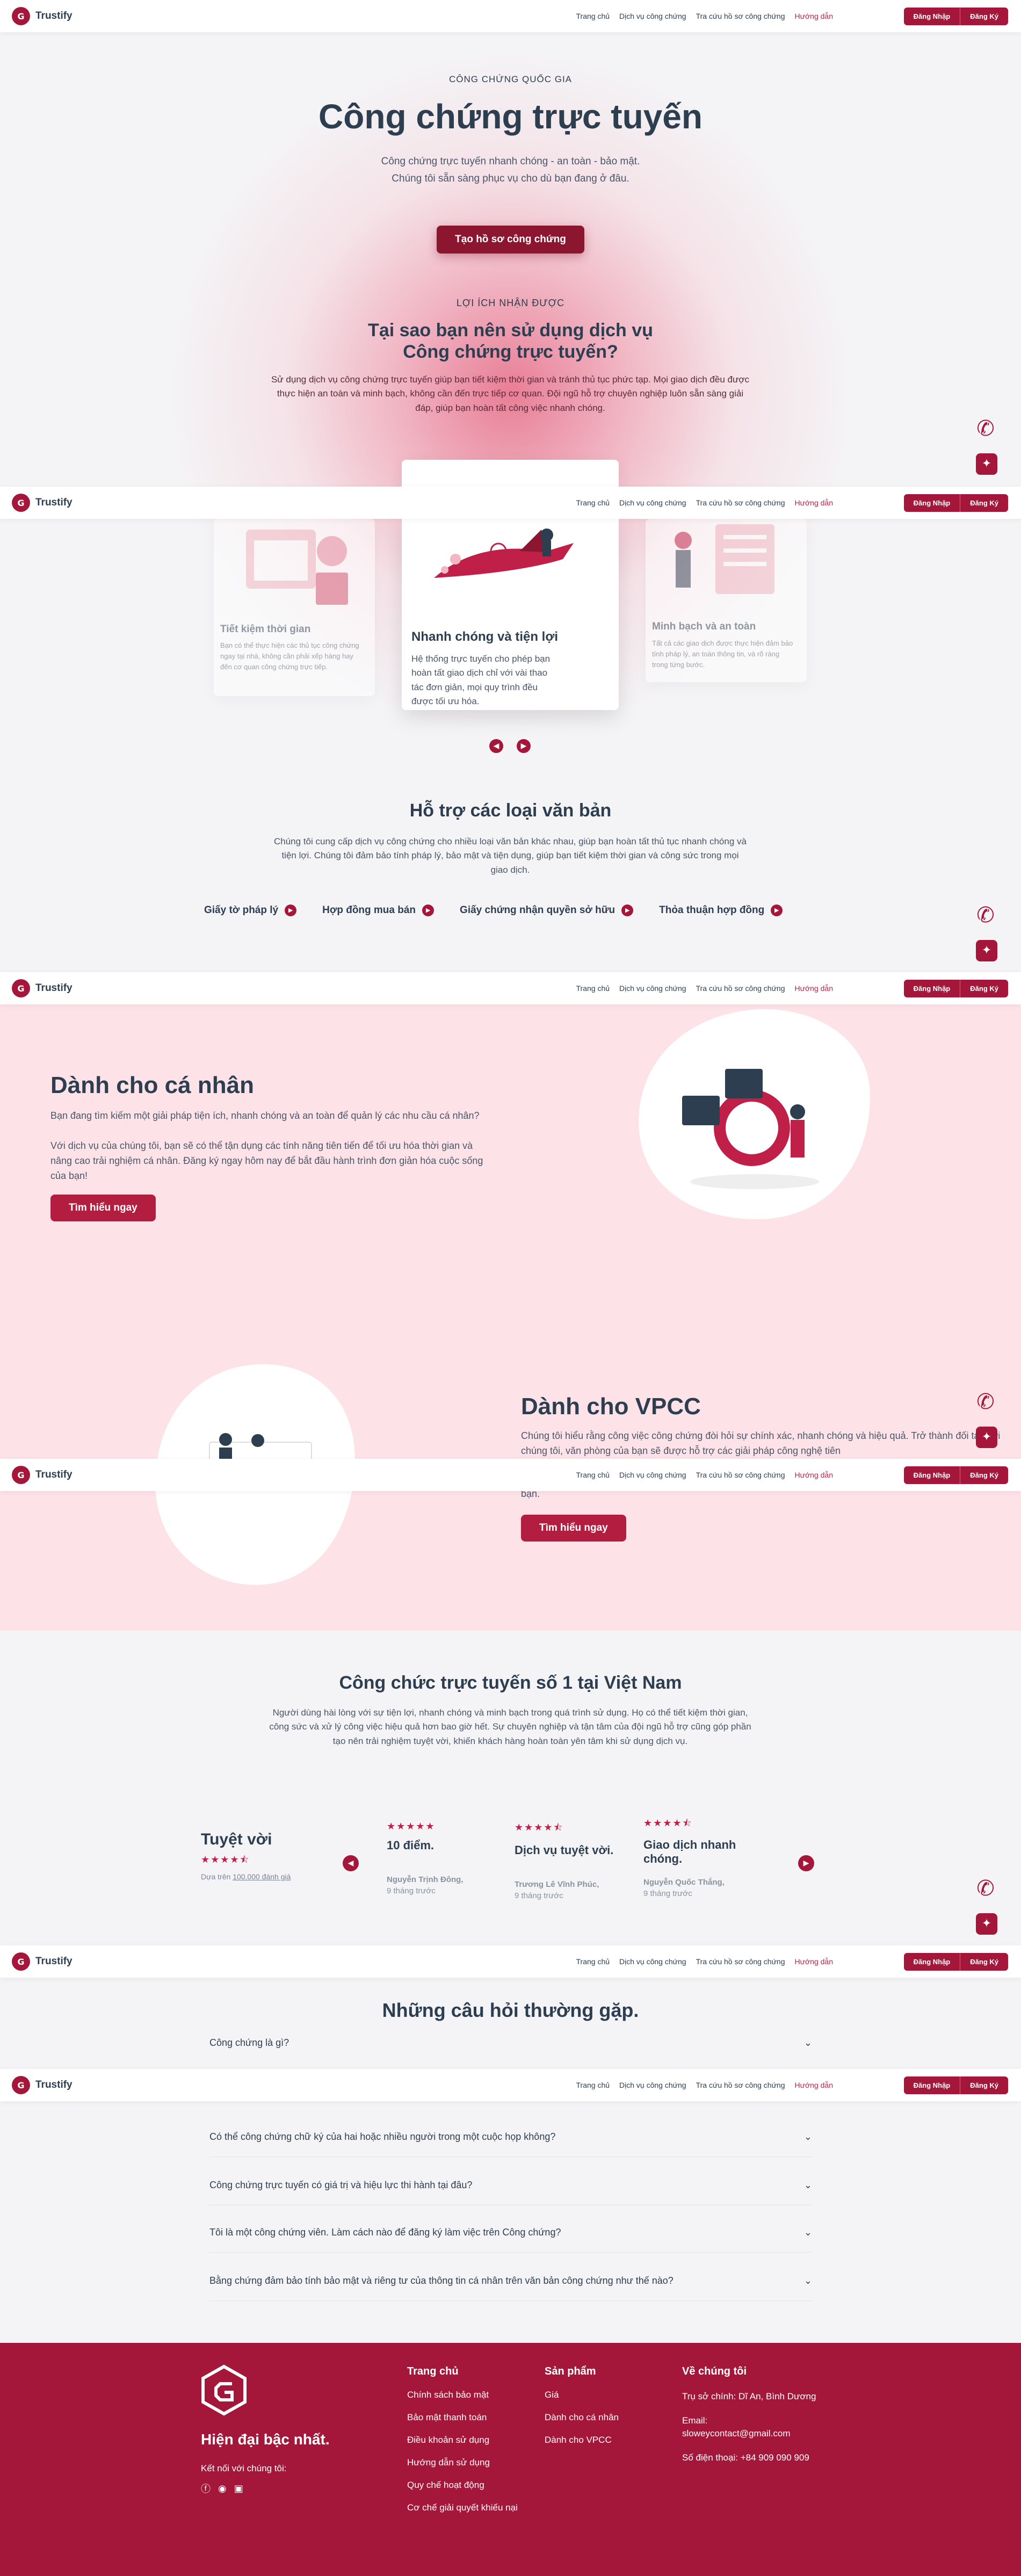 The height and width of the screenshot is (2576, 1021). Describe the element at coordinates (504, 553) in the screenshot. I see `rocket-illustration-icon` at that location.